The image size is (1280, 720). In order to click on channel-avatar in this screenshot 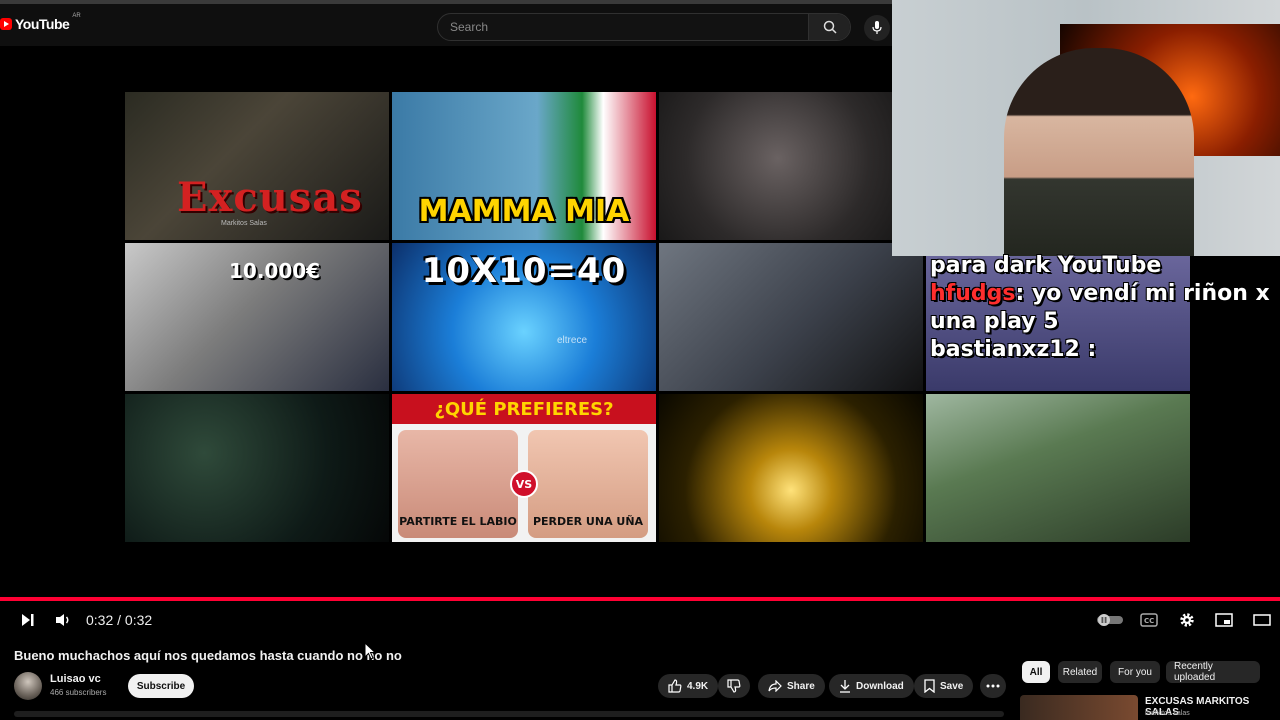, I will do `click(28, 686)`.